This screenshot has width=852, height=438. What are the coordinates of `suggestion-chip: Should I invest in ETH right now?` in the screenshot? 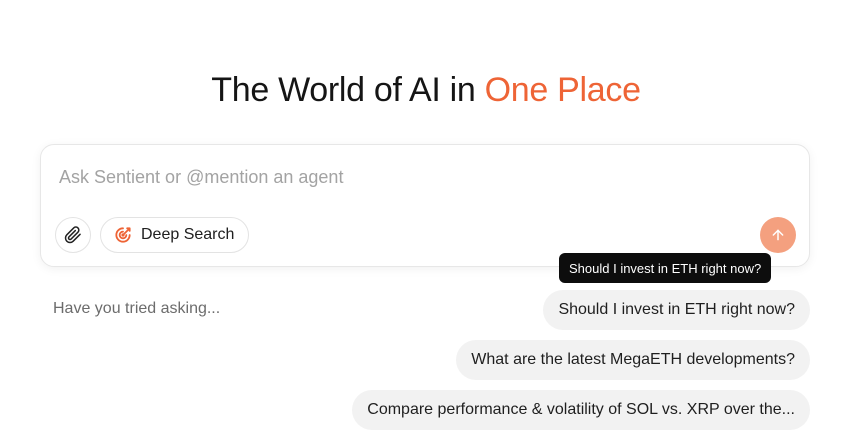 It's located at (676, 310).